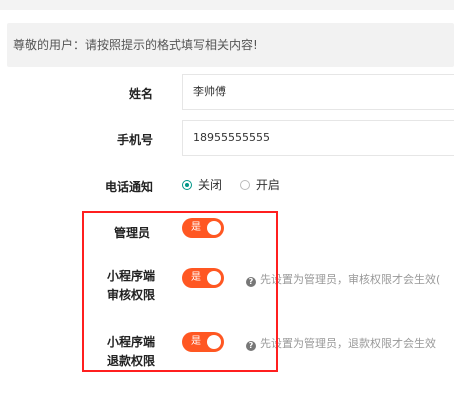 This screenshot has width=454, height=393. I want to click on radio-option-off: 关闭, so click(202, 184).